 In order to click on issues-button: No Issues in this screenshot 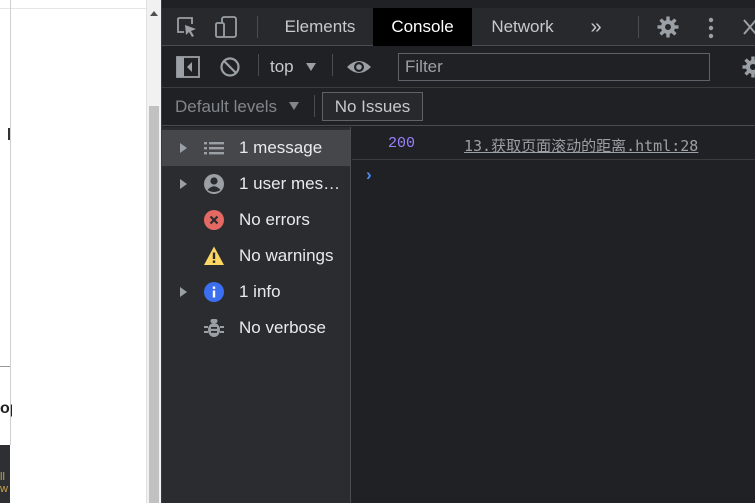, I will do `click(372, 106)`.